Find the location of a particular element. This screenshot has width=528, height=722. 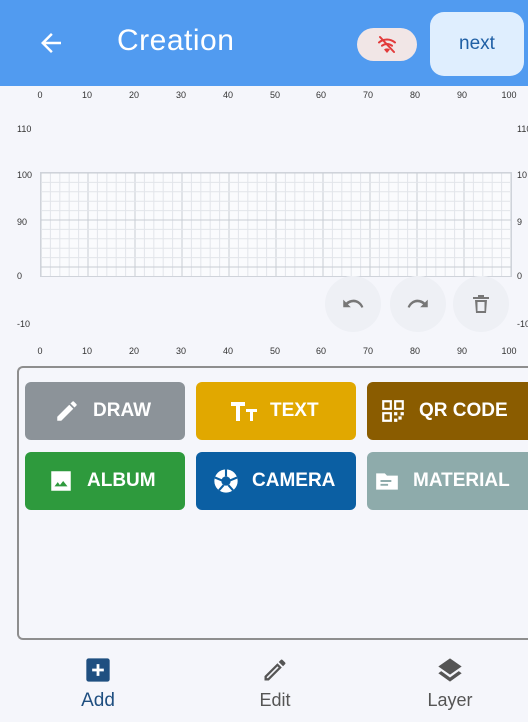

ruler-y-label-left: 0 is located at coordinates (20, 276).